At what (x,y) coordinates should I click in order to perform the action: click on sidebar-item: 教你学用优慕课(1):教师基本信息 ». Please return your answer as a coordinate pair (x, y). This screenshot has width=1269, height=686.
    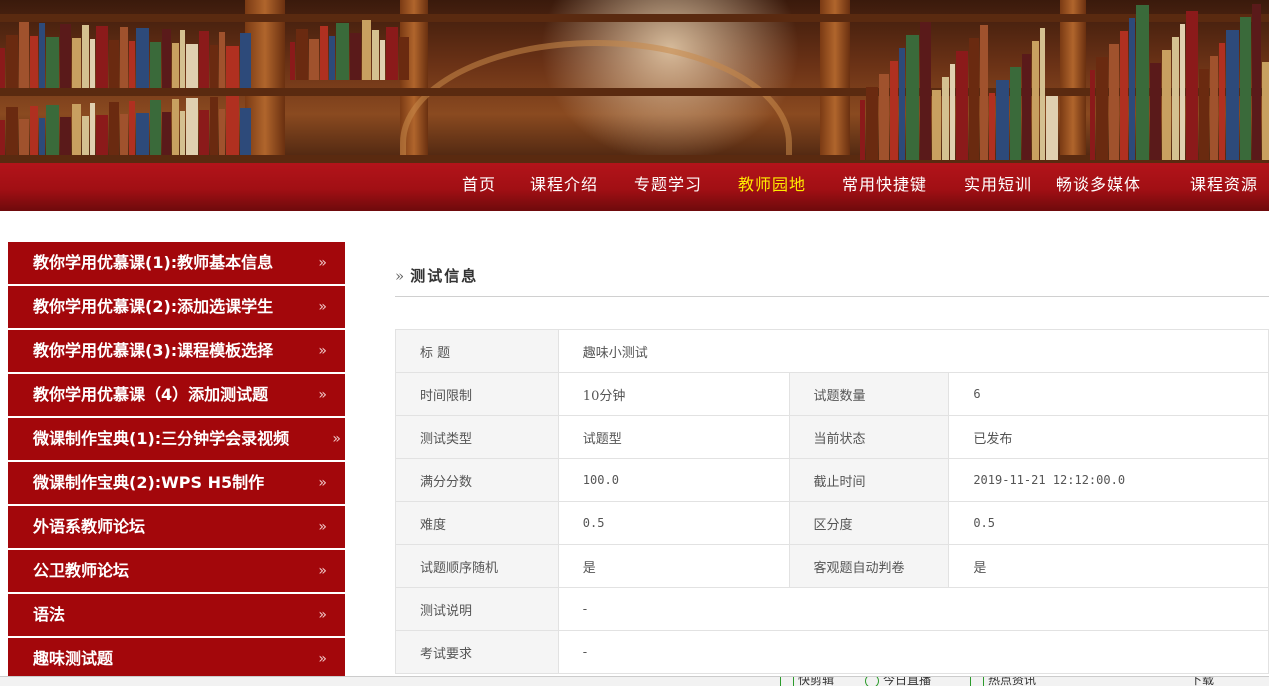
    Looking at the image, I should click on (176, 264).